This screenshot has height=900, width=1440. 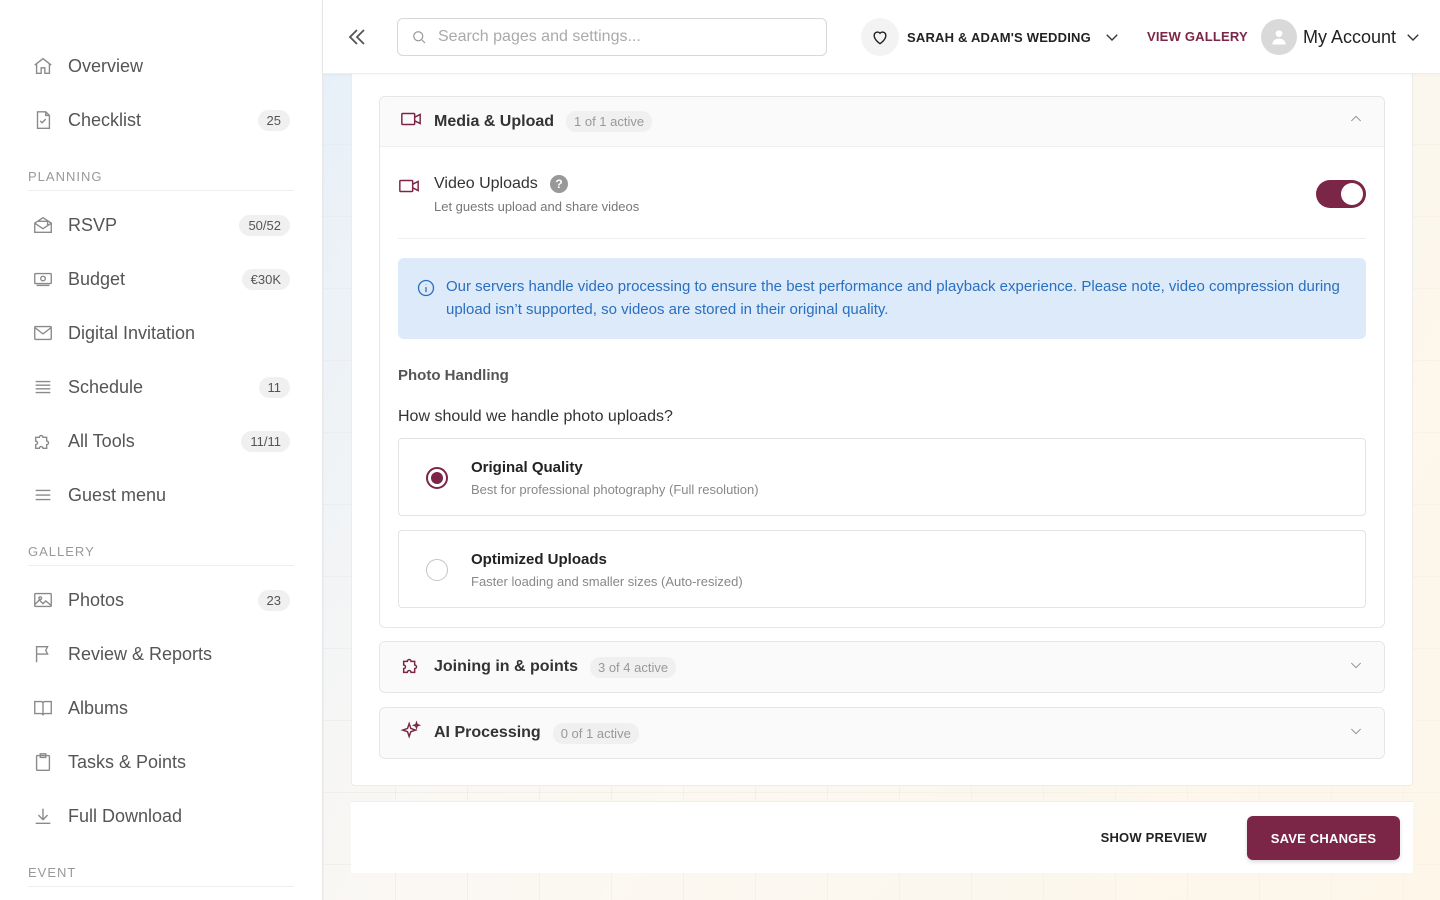 I want to click on checklist-icon, so click(x=44, y=120).